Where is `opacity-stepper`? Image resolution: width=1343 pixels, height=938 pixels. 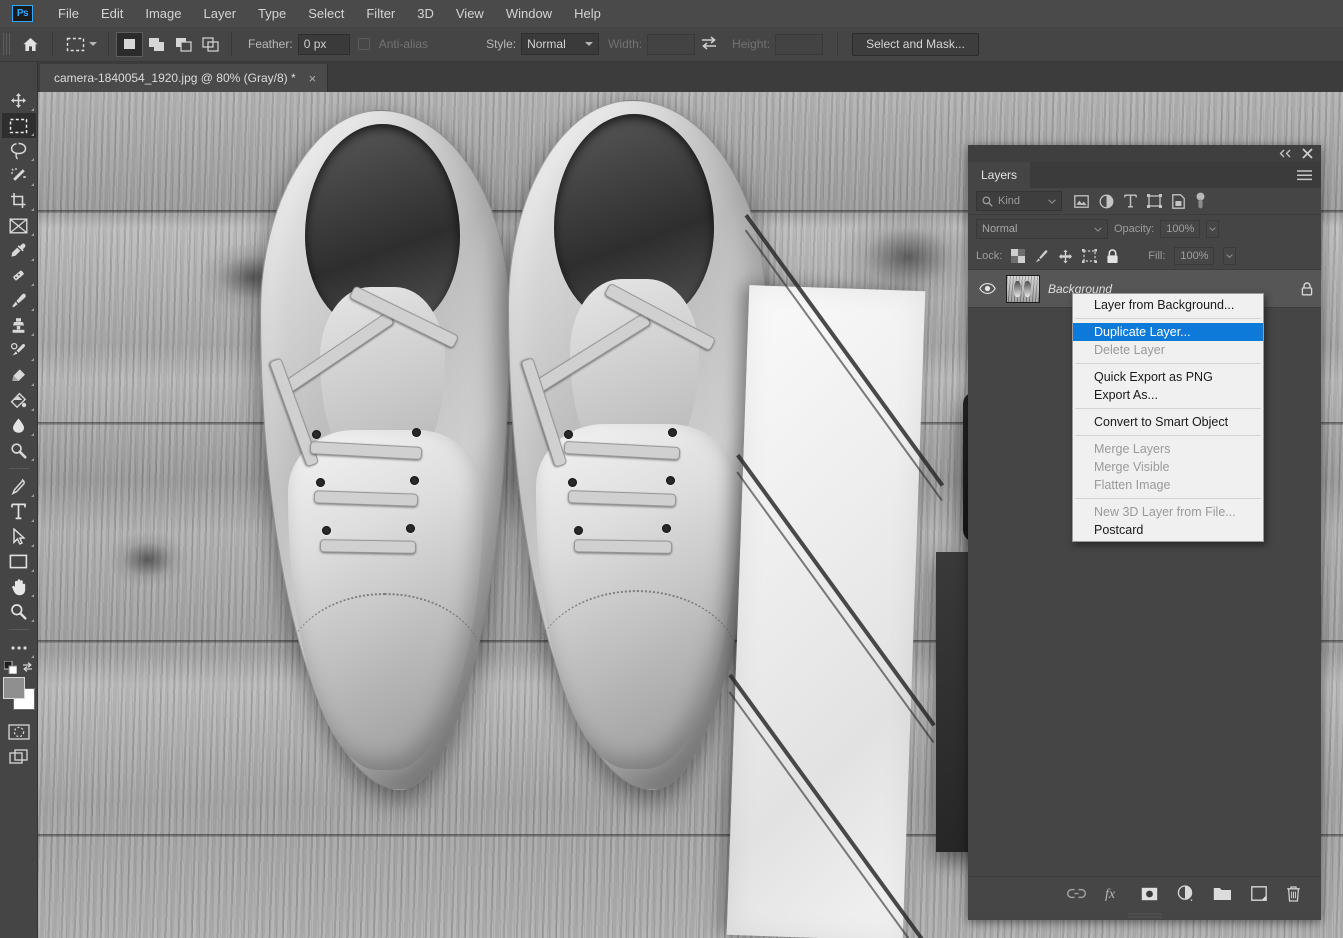
opacity-stepper is located at coordinates (1213, 229).